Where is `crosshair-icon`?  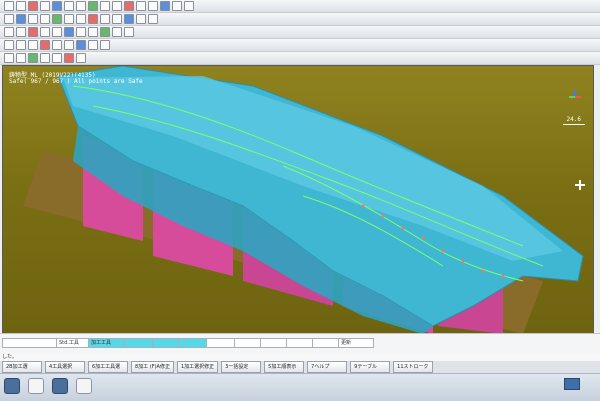
crosshair-icon is located at coordinates (580, 185).